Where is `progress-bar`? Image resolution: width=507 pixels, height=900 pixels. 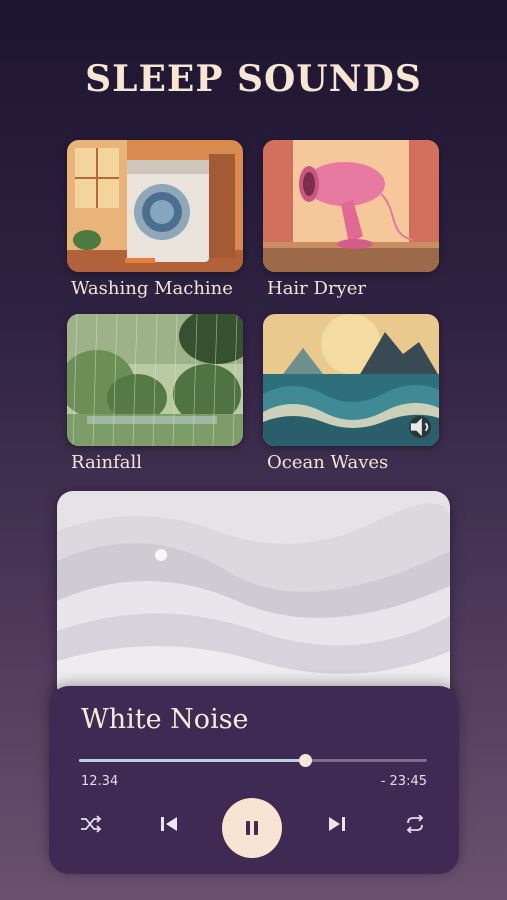 progress-bar is located at coordinates (253, 760).